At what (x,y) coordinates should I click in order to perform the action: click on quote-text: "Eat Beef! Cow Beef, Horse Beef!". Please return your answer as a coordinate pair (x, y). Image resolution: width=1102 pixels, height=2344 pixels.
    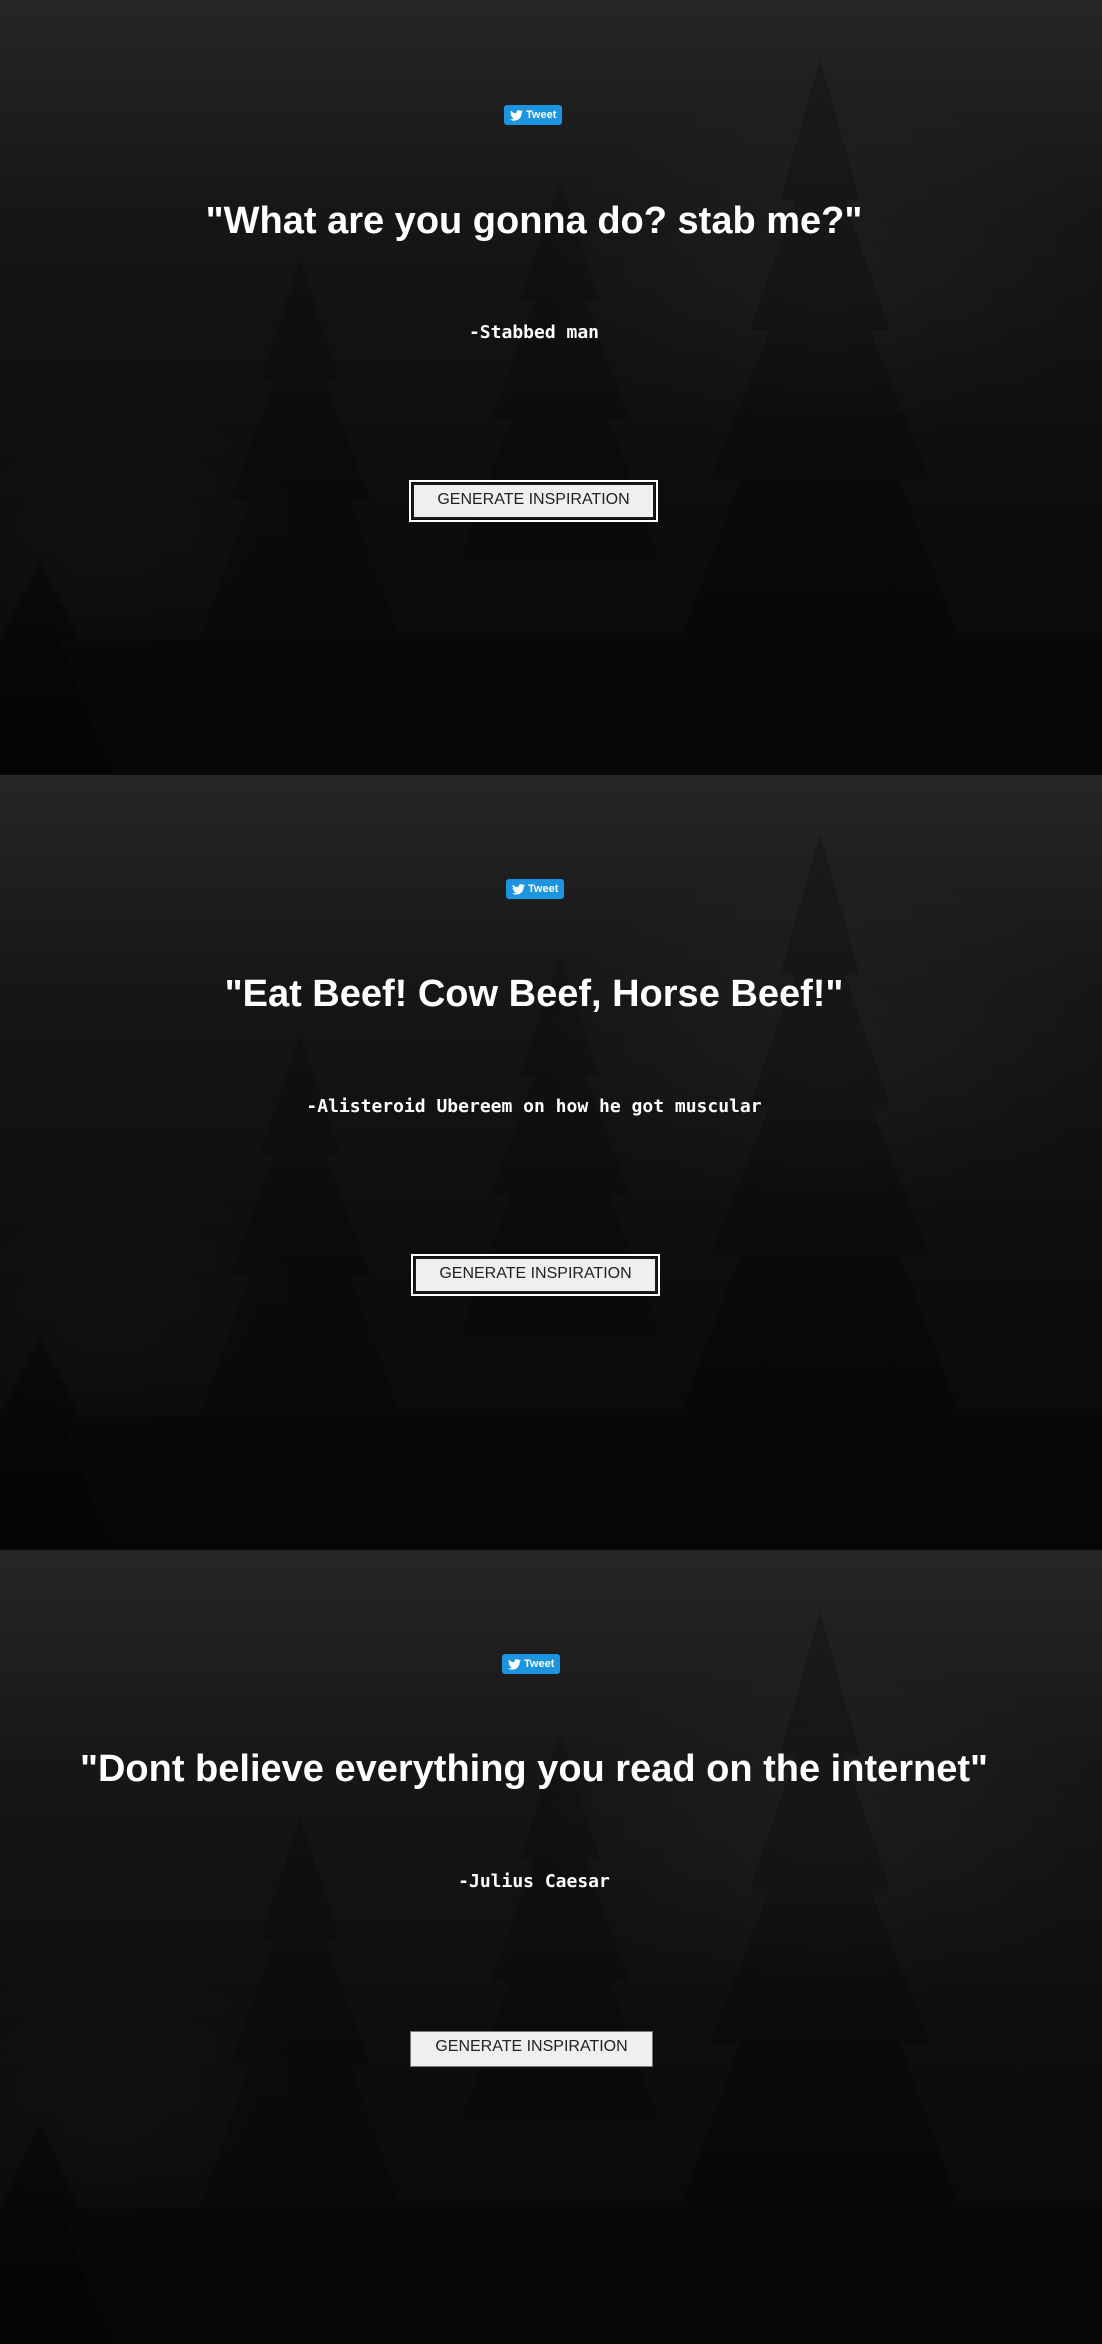
    Looking at the image, I should click on (534, 994).